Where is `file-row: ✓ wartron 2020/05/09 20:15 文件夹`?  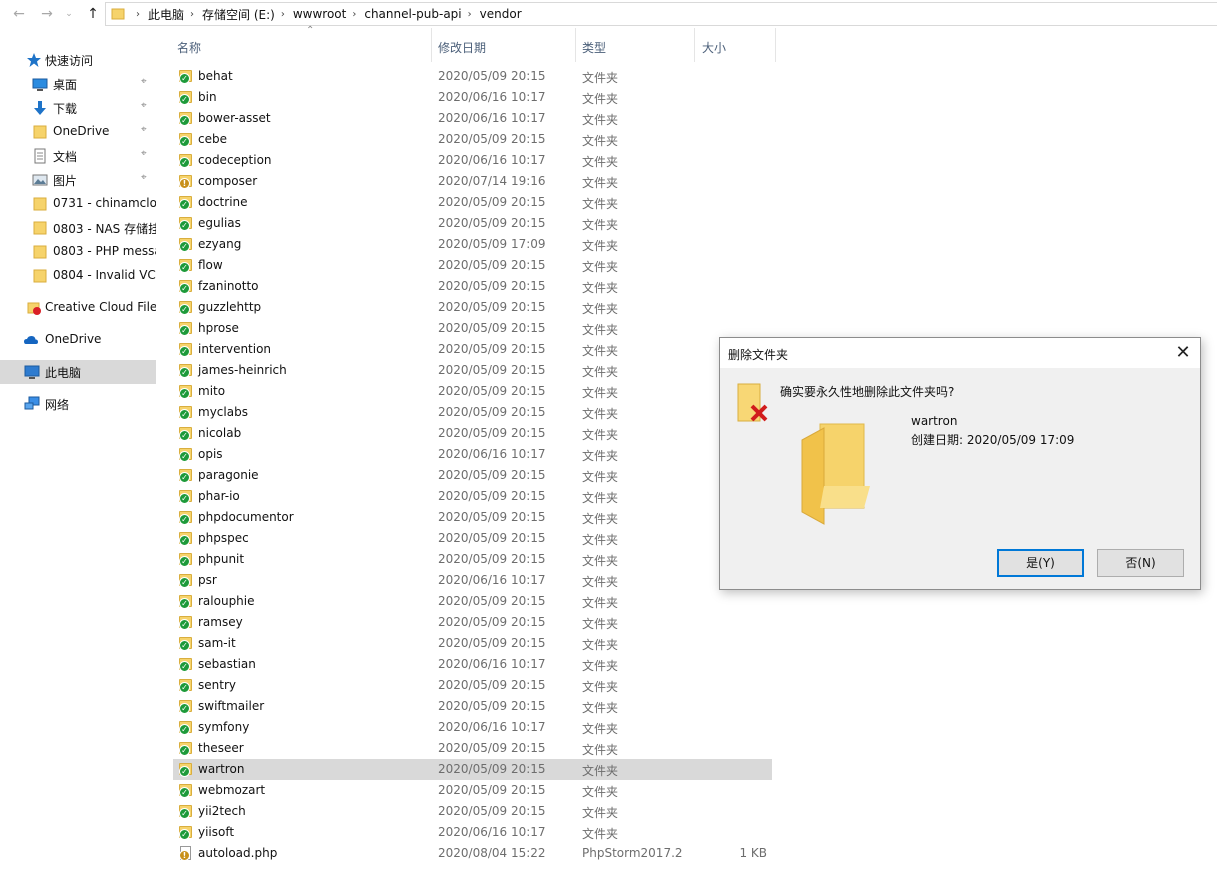
file-row: ✓ wartron 2020/05/09 20:15 文件夹 is located at coordinates (472, 769).